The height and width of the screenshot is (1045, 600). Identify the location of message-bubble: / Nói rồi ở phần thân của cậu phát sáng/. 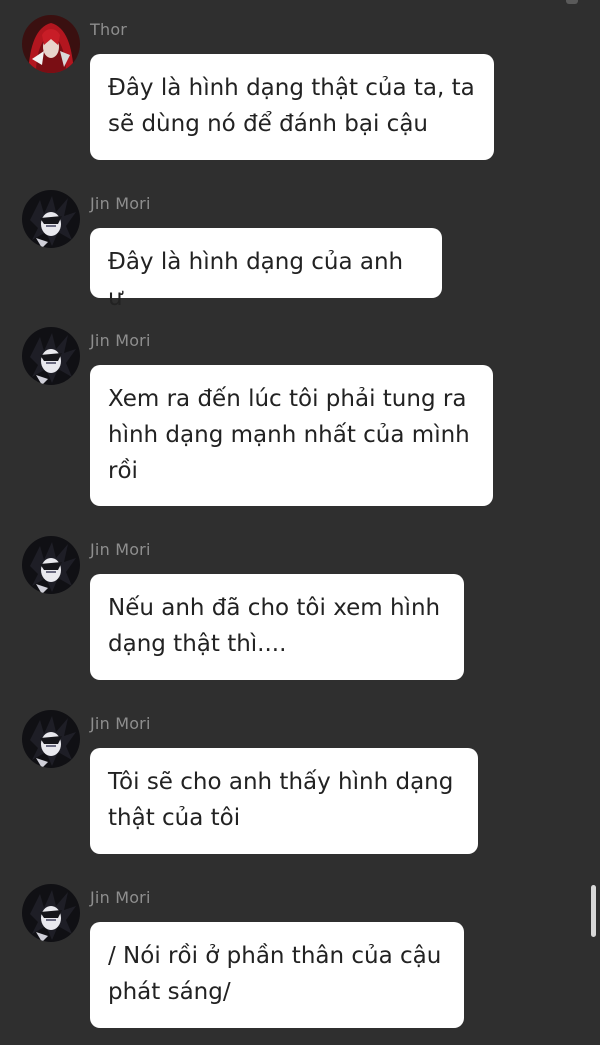
(277, 975).